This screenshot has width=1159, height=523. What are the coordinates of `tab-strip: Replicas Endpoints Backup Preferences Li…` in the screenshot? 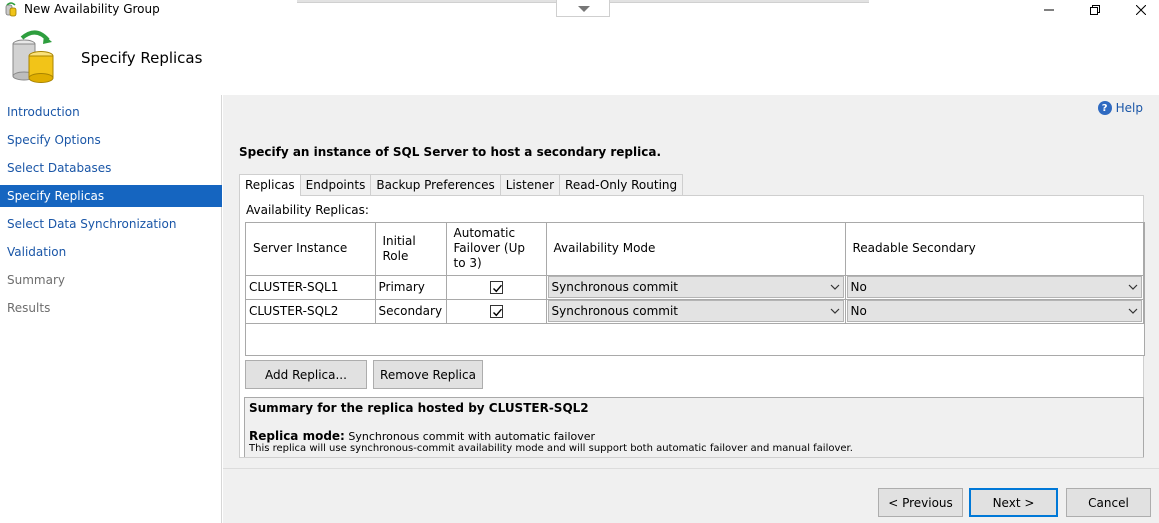 It's located at (461, 185).